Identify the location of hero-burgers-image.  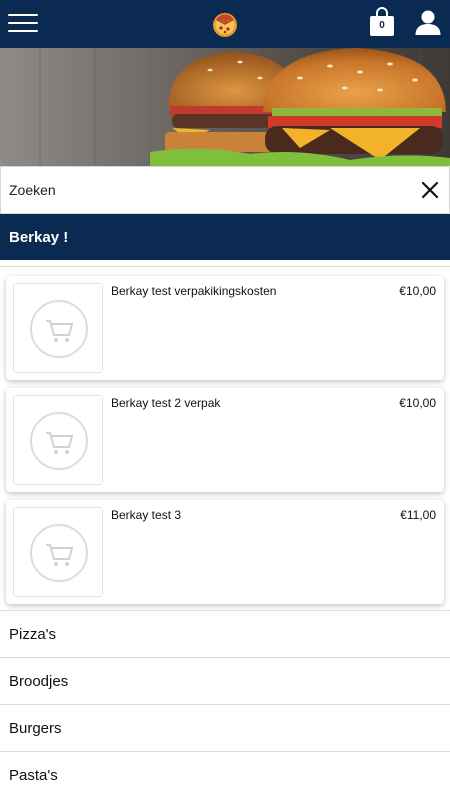
(225, 107).